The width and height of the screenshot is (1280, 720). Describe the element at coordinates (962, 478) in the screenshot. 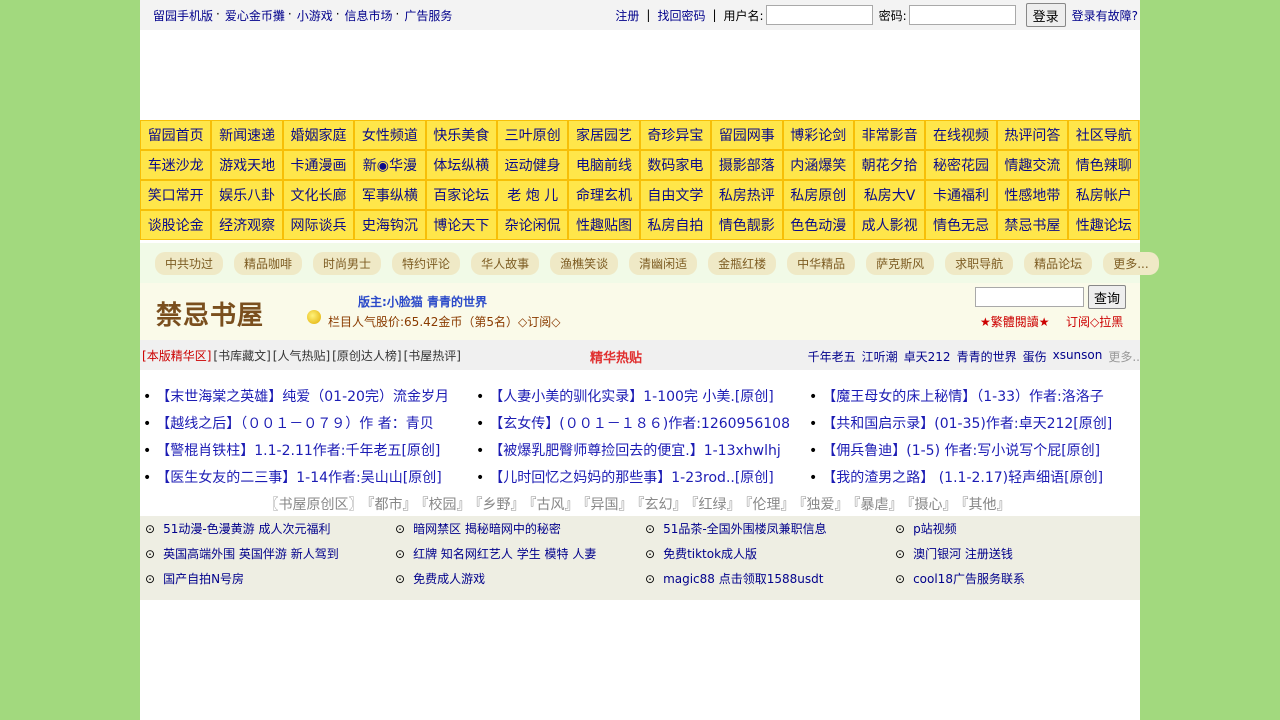

I see `thread-title: 【我的渣男之路】 (1.1-2.17)轻声细语[原创]` at that location.